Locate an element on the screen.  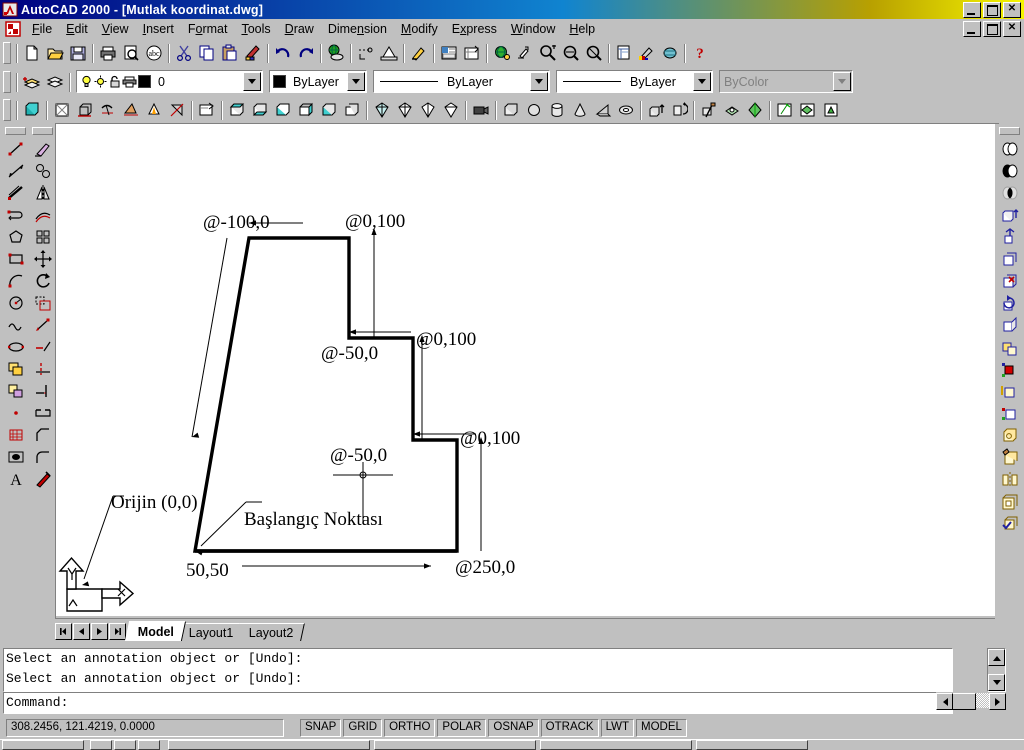
check-icon is located at coordinates (1009, 523).